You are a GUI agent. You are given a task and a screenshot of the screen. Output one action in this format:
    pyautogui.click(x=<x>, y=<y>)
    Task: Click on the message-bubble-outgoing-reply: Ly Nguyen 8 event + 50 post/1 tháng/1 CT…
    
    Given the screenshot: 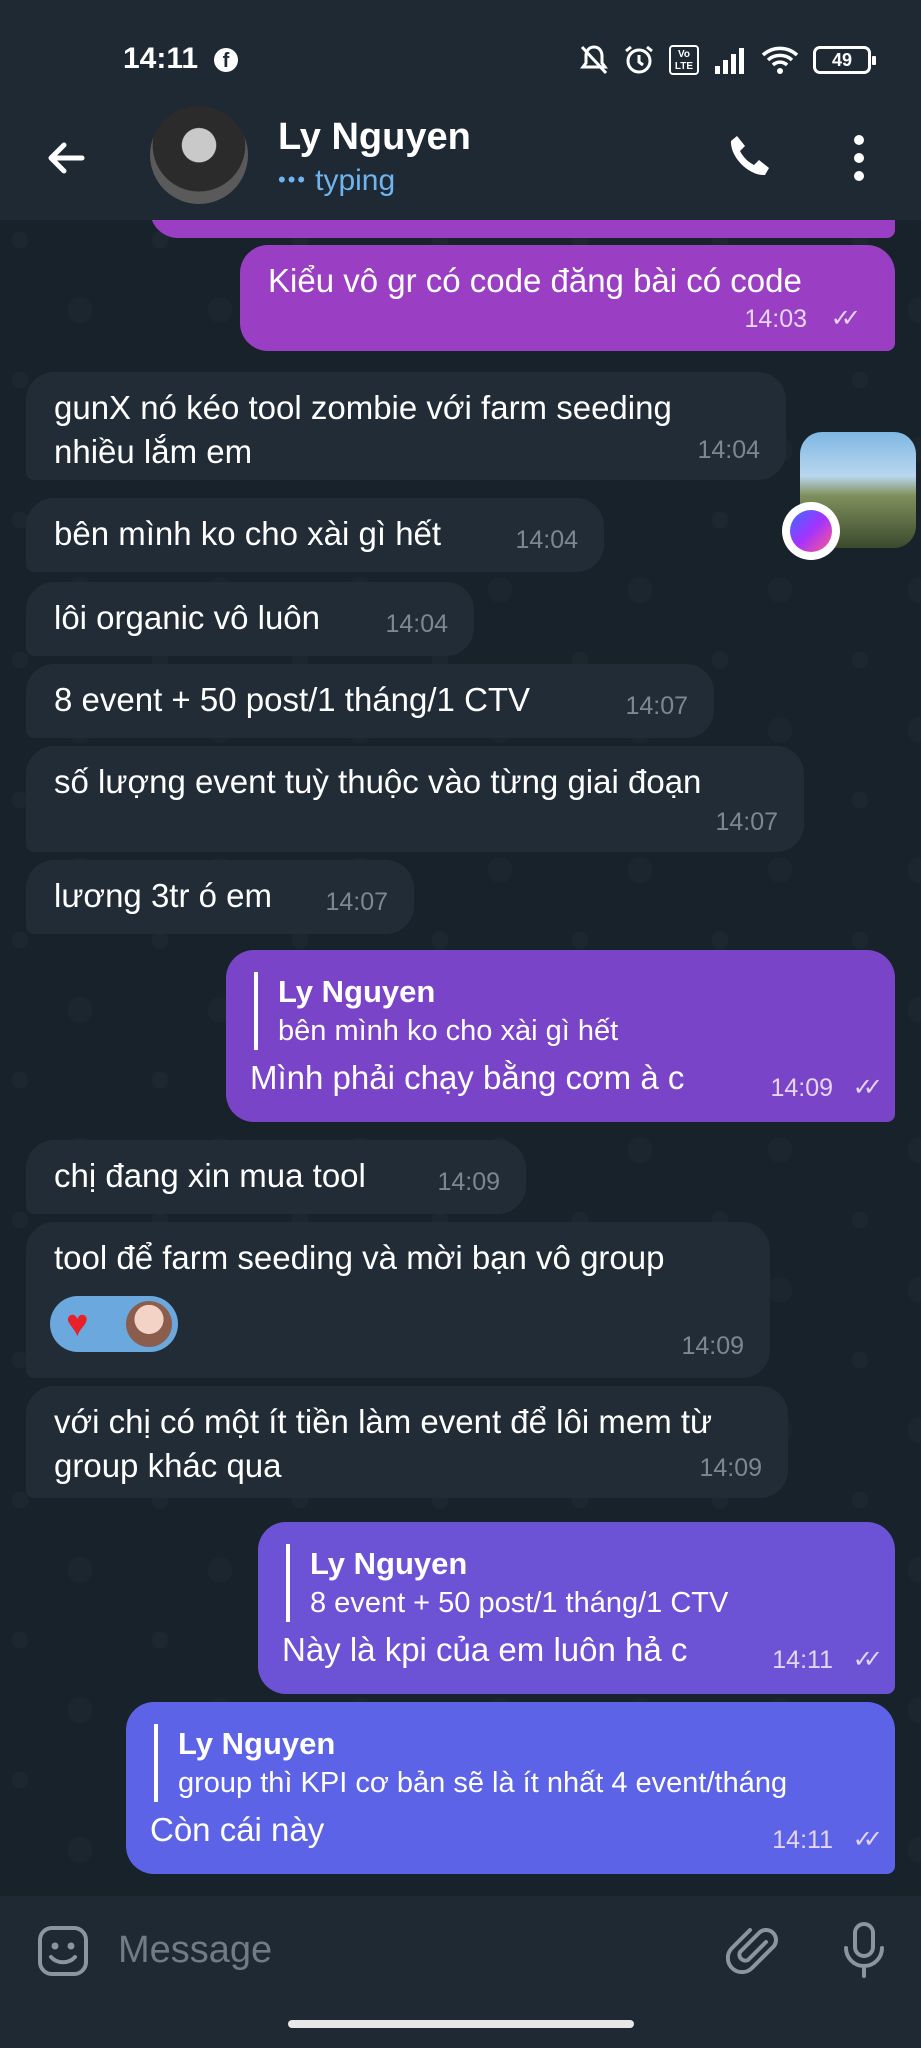 What is the action you would take?
    pyautogui.click(x=576, y=1608)
    